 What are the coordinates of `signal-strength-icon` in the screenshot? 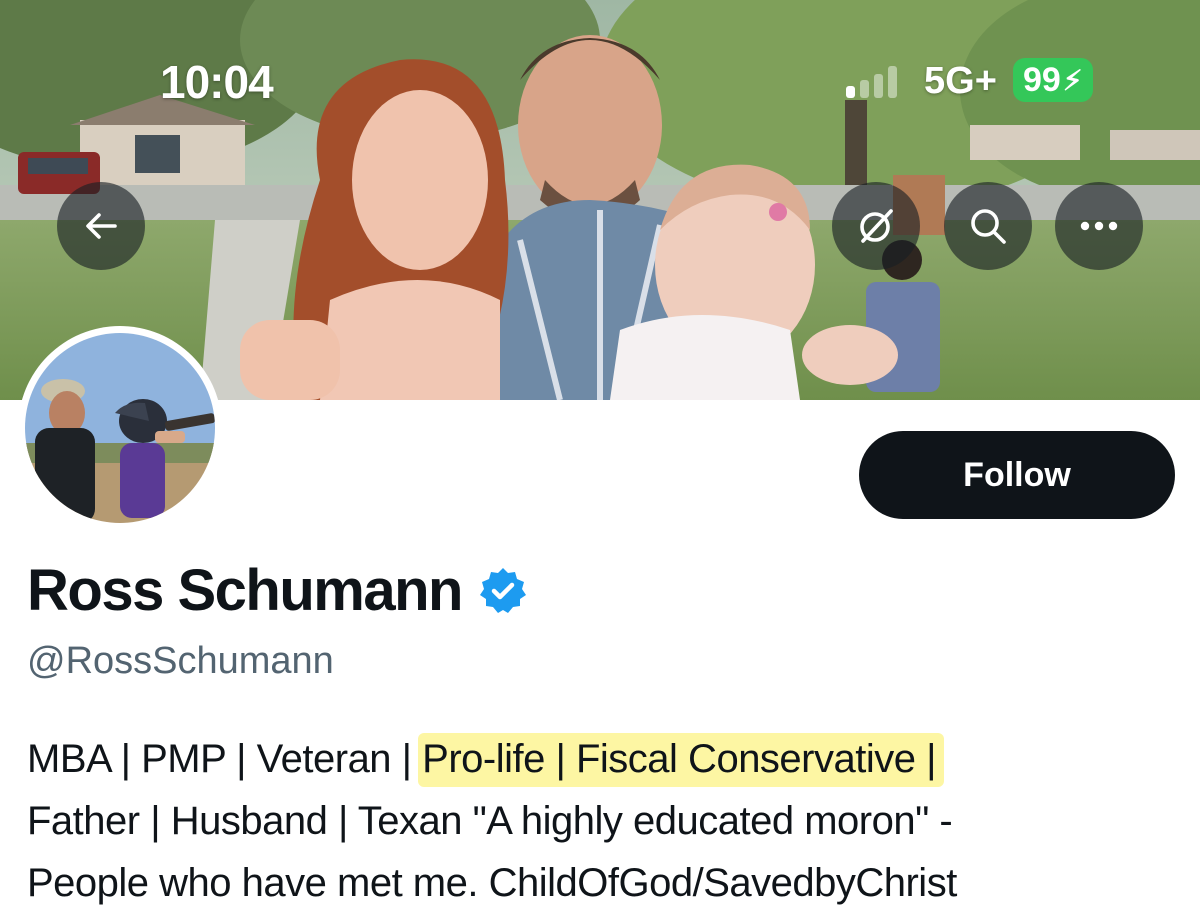 It's located at (871, 82).